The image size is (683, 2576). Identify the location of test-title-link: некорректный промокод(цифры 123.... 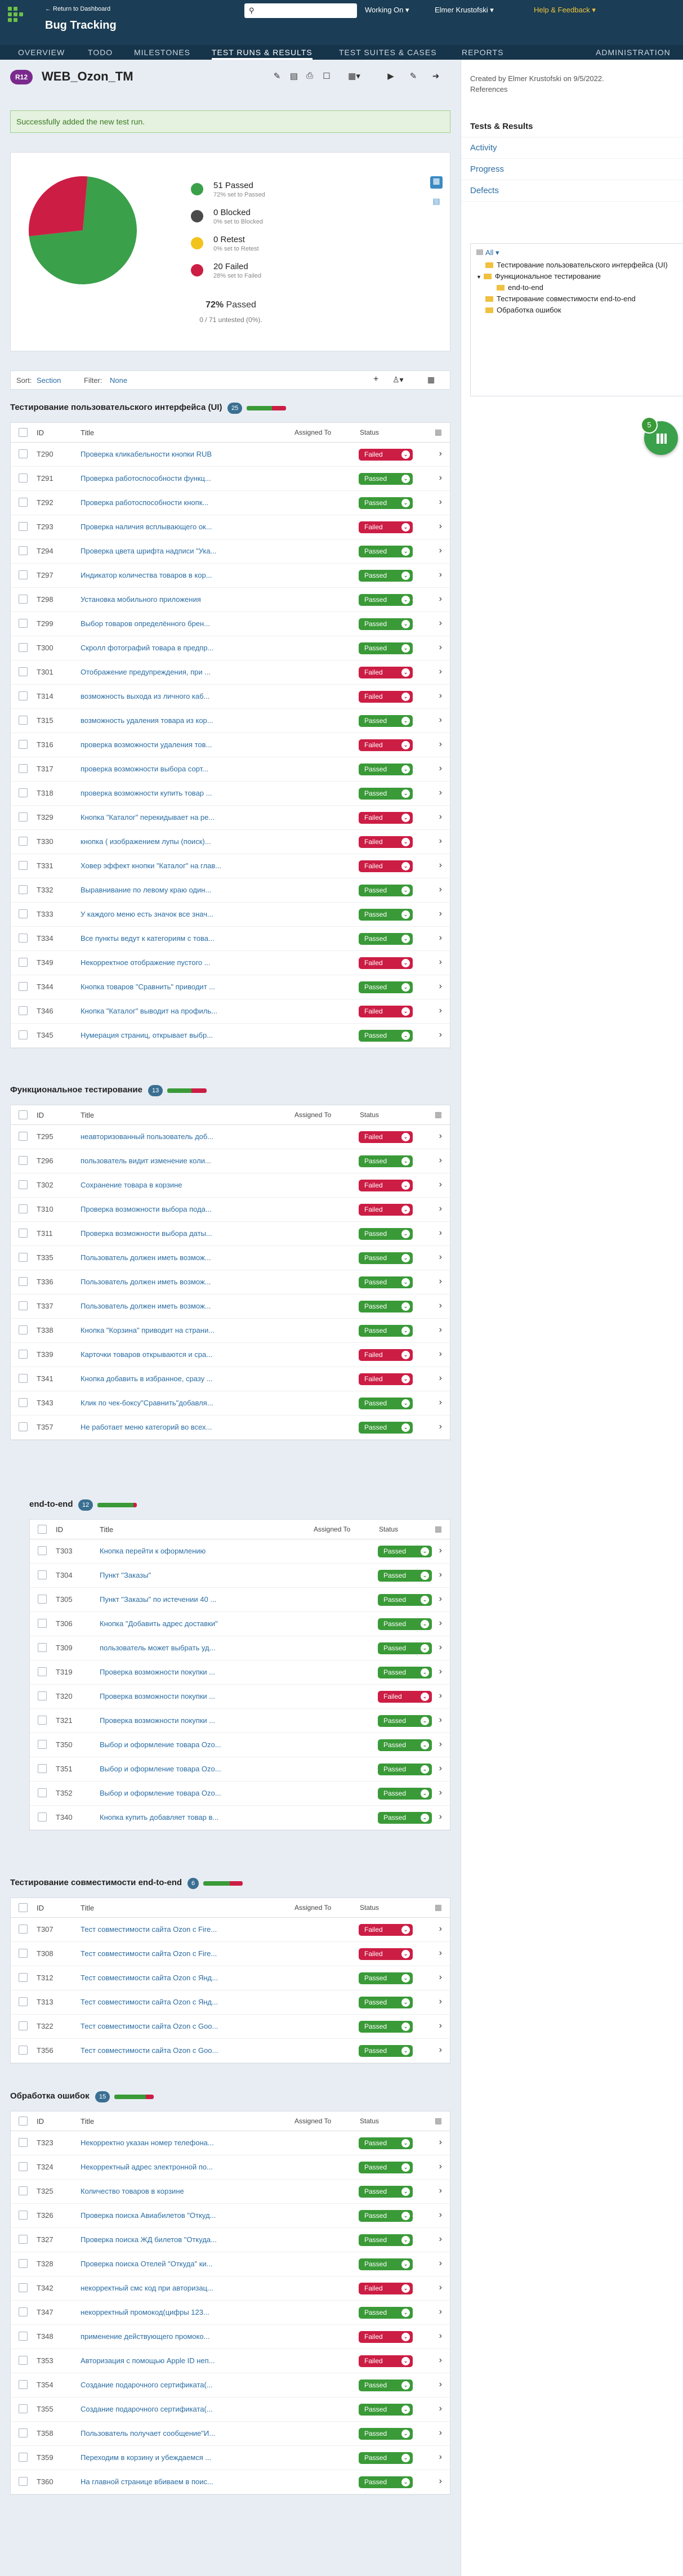
(176, 2312).